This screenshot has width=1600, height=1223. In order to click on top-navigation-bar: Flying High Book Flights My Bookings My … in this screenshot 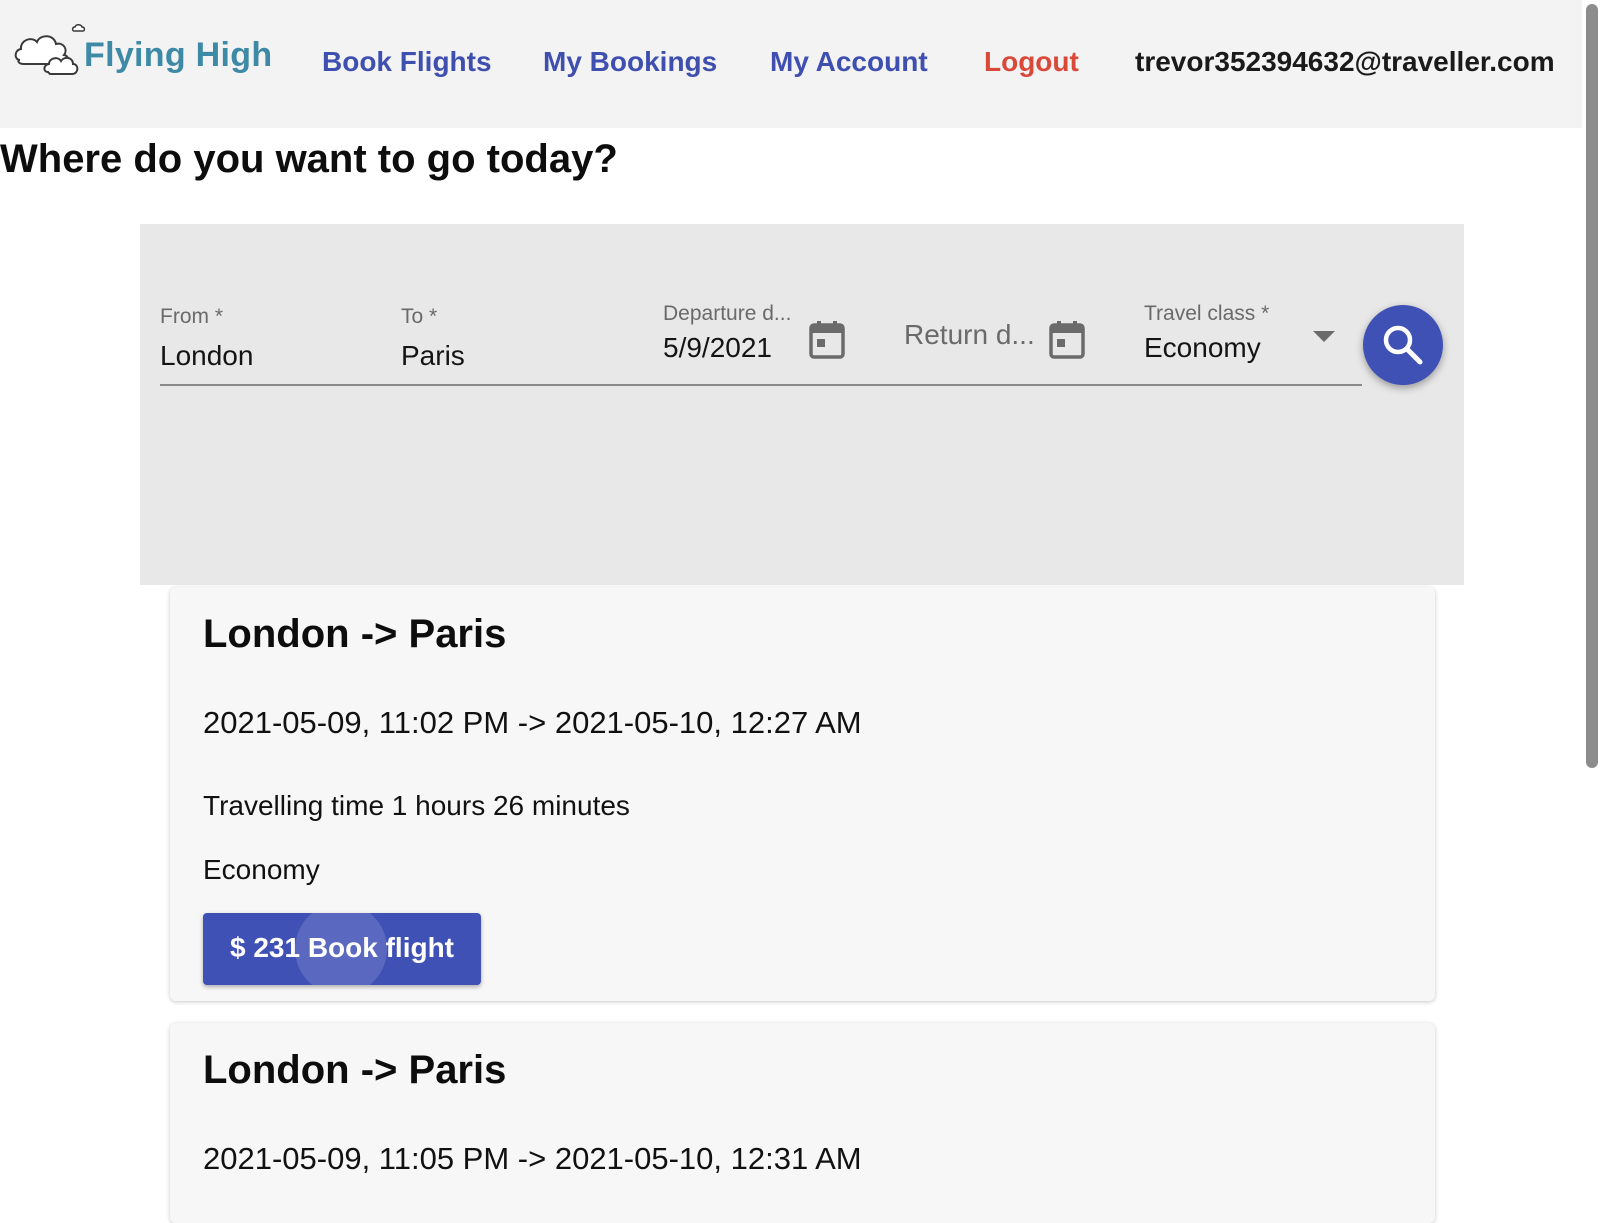, I will do `click(800, 64)`.